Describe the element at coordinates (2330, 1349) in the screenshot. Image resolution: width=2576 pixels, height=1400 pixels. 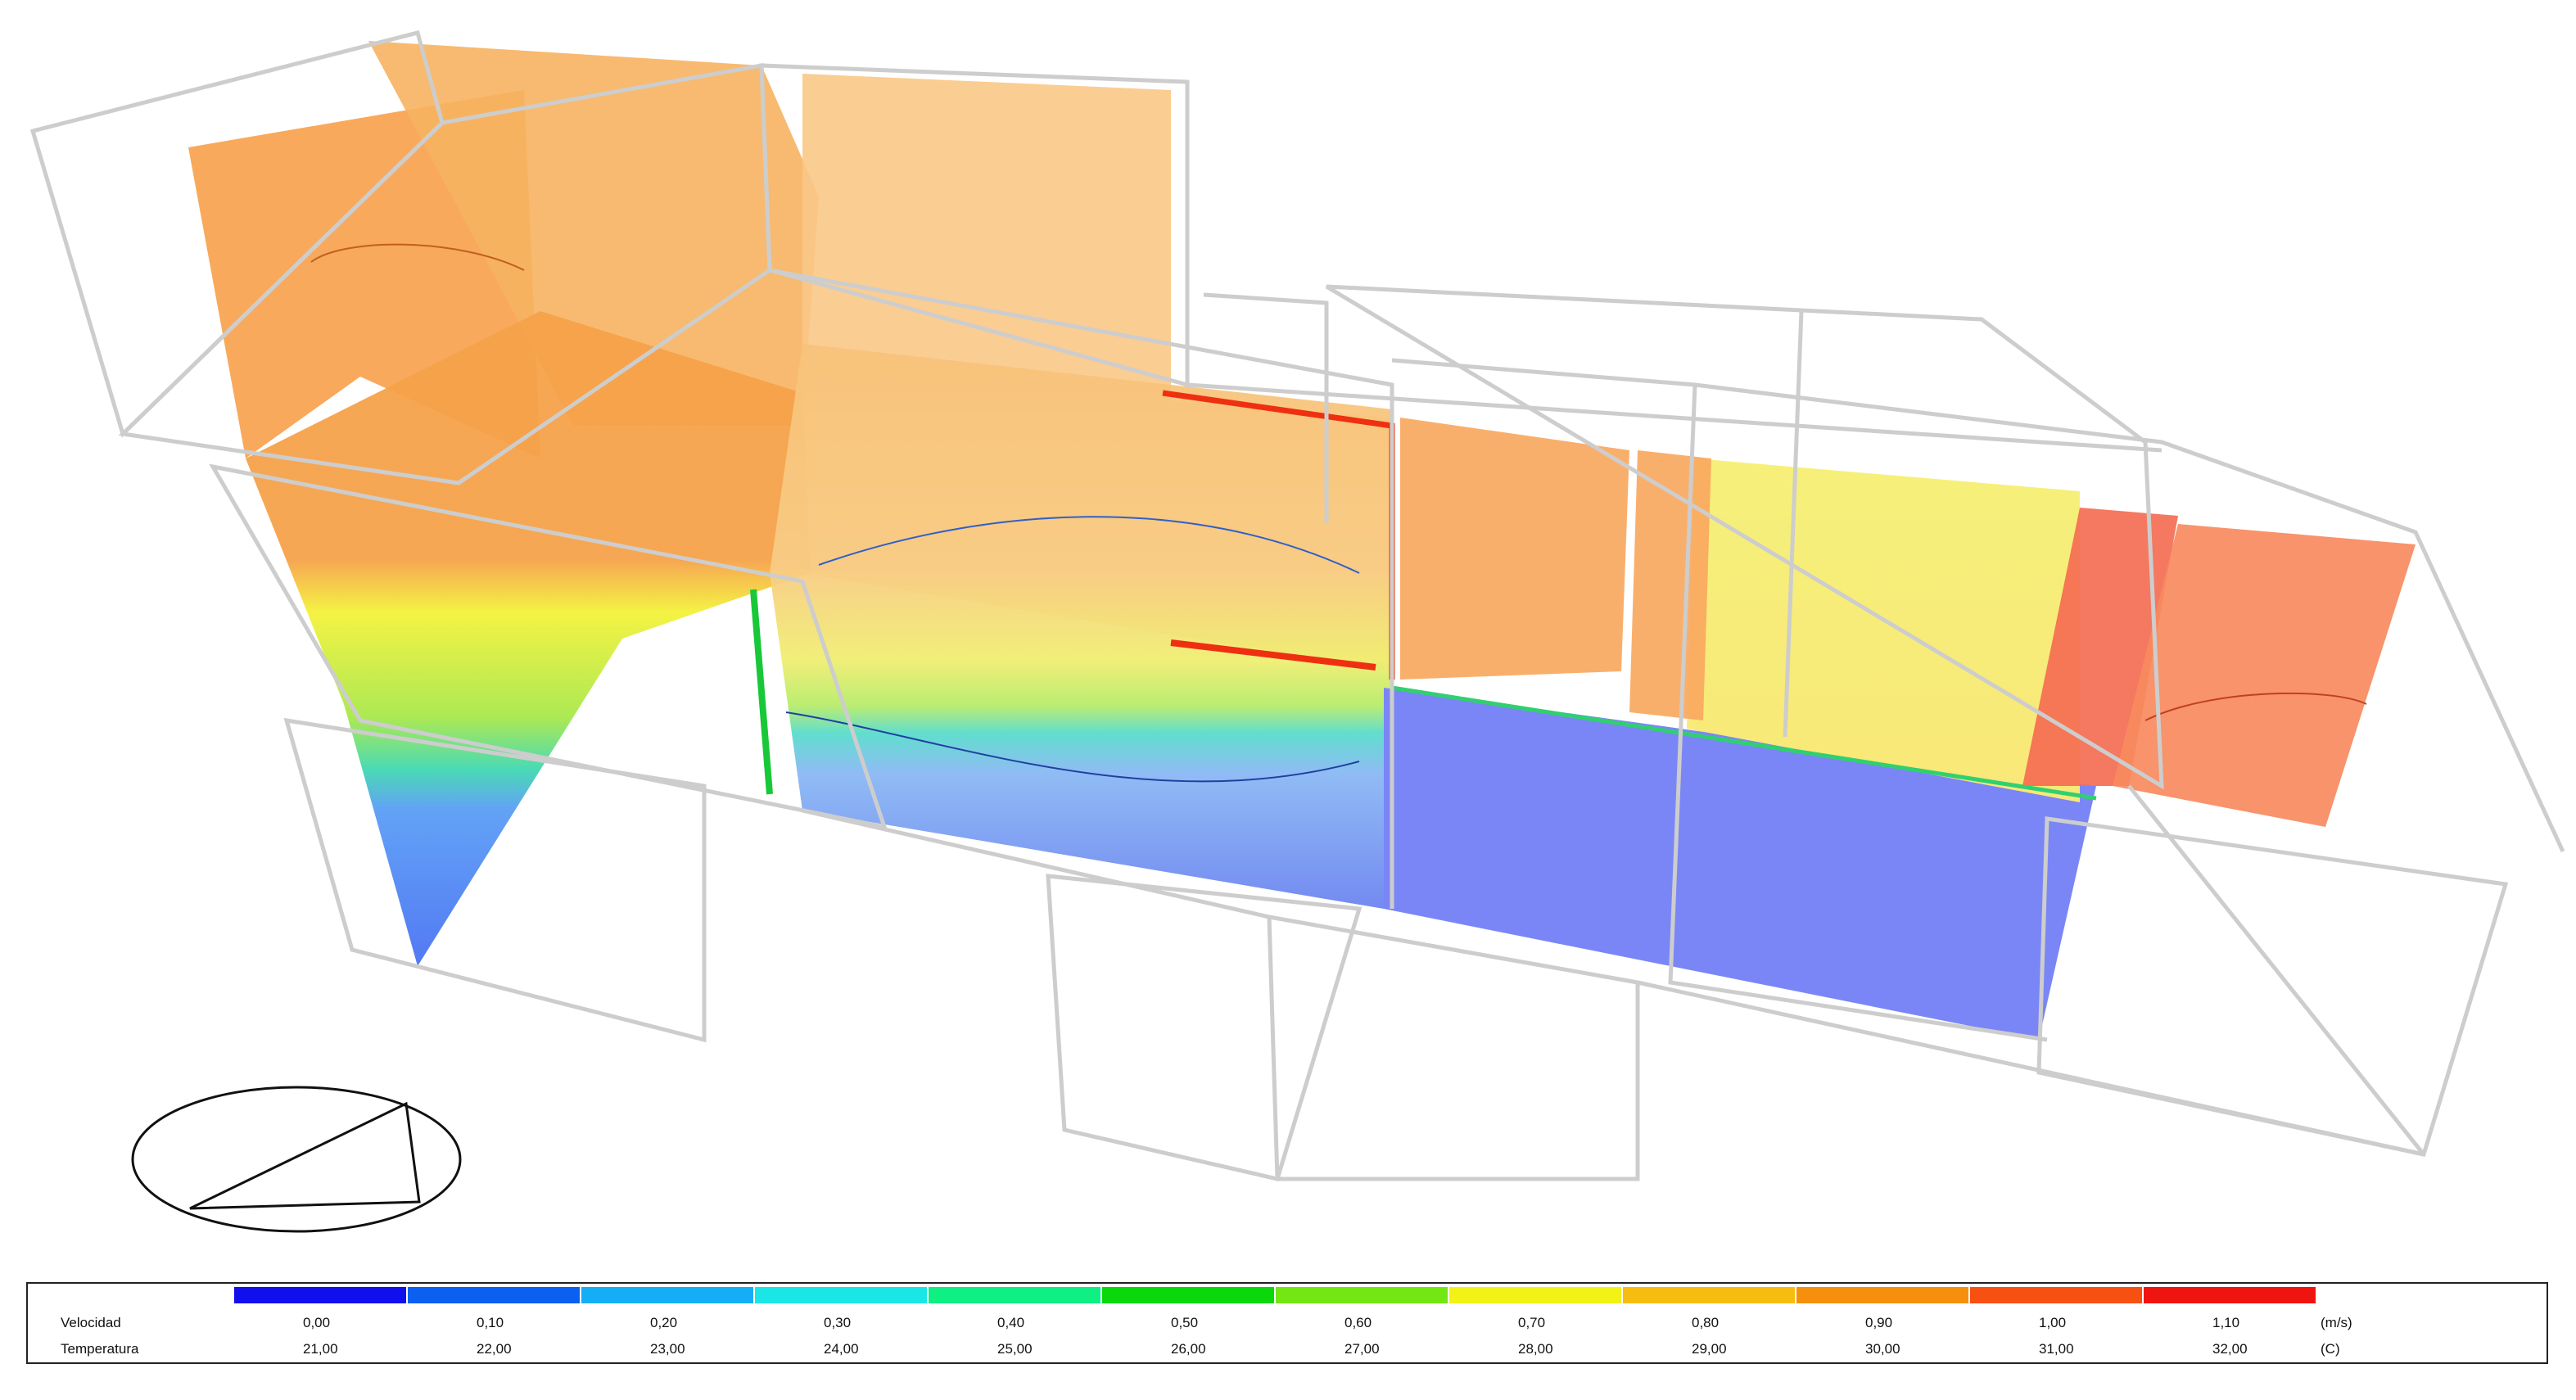
I see `legend-unit-temperature: (C)` at that location.